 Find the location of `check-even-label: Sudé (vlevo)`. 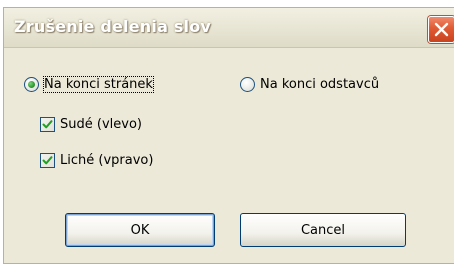

check-even-label: Sudé (vlevo) is located at coordinates (101, 124).